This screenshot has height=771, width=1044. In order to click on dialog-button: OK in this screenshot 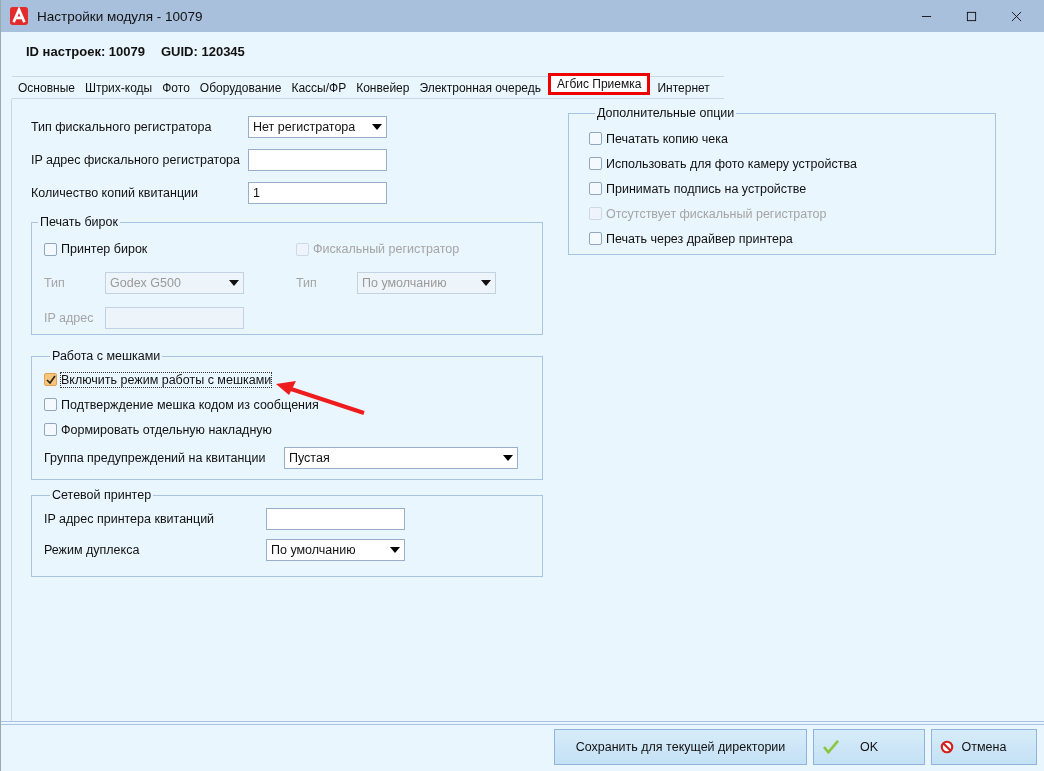, I will do `click(869, 747)`.